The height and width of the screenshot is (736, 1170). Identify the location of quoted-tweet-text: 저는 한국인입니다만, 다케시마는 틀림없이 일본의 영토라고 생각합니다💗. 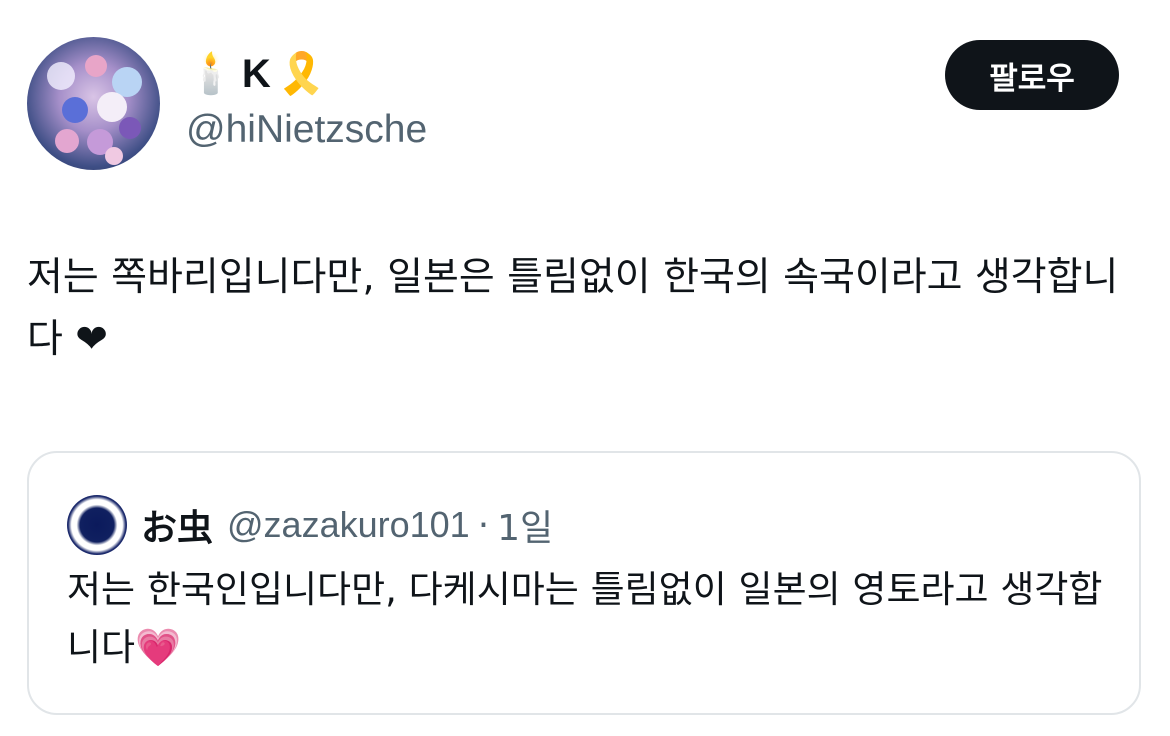
(585, 618).